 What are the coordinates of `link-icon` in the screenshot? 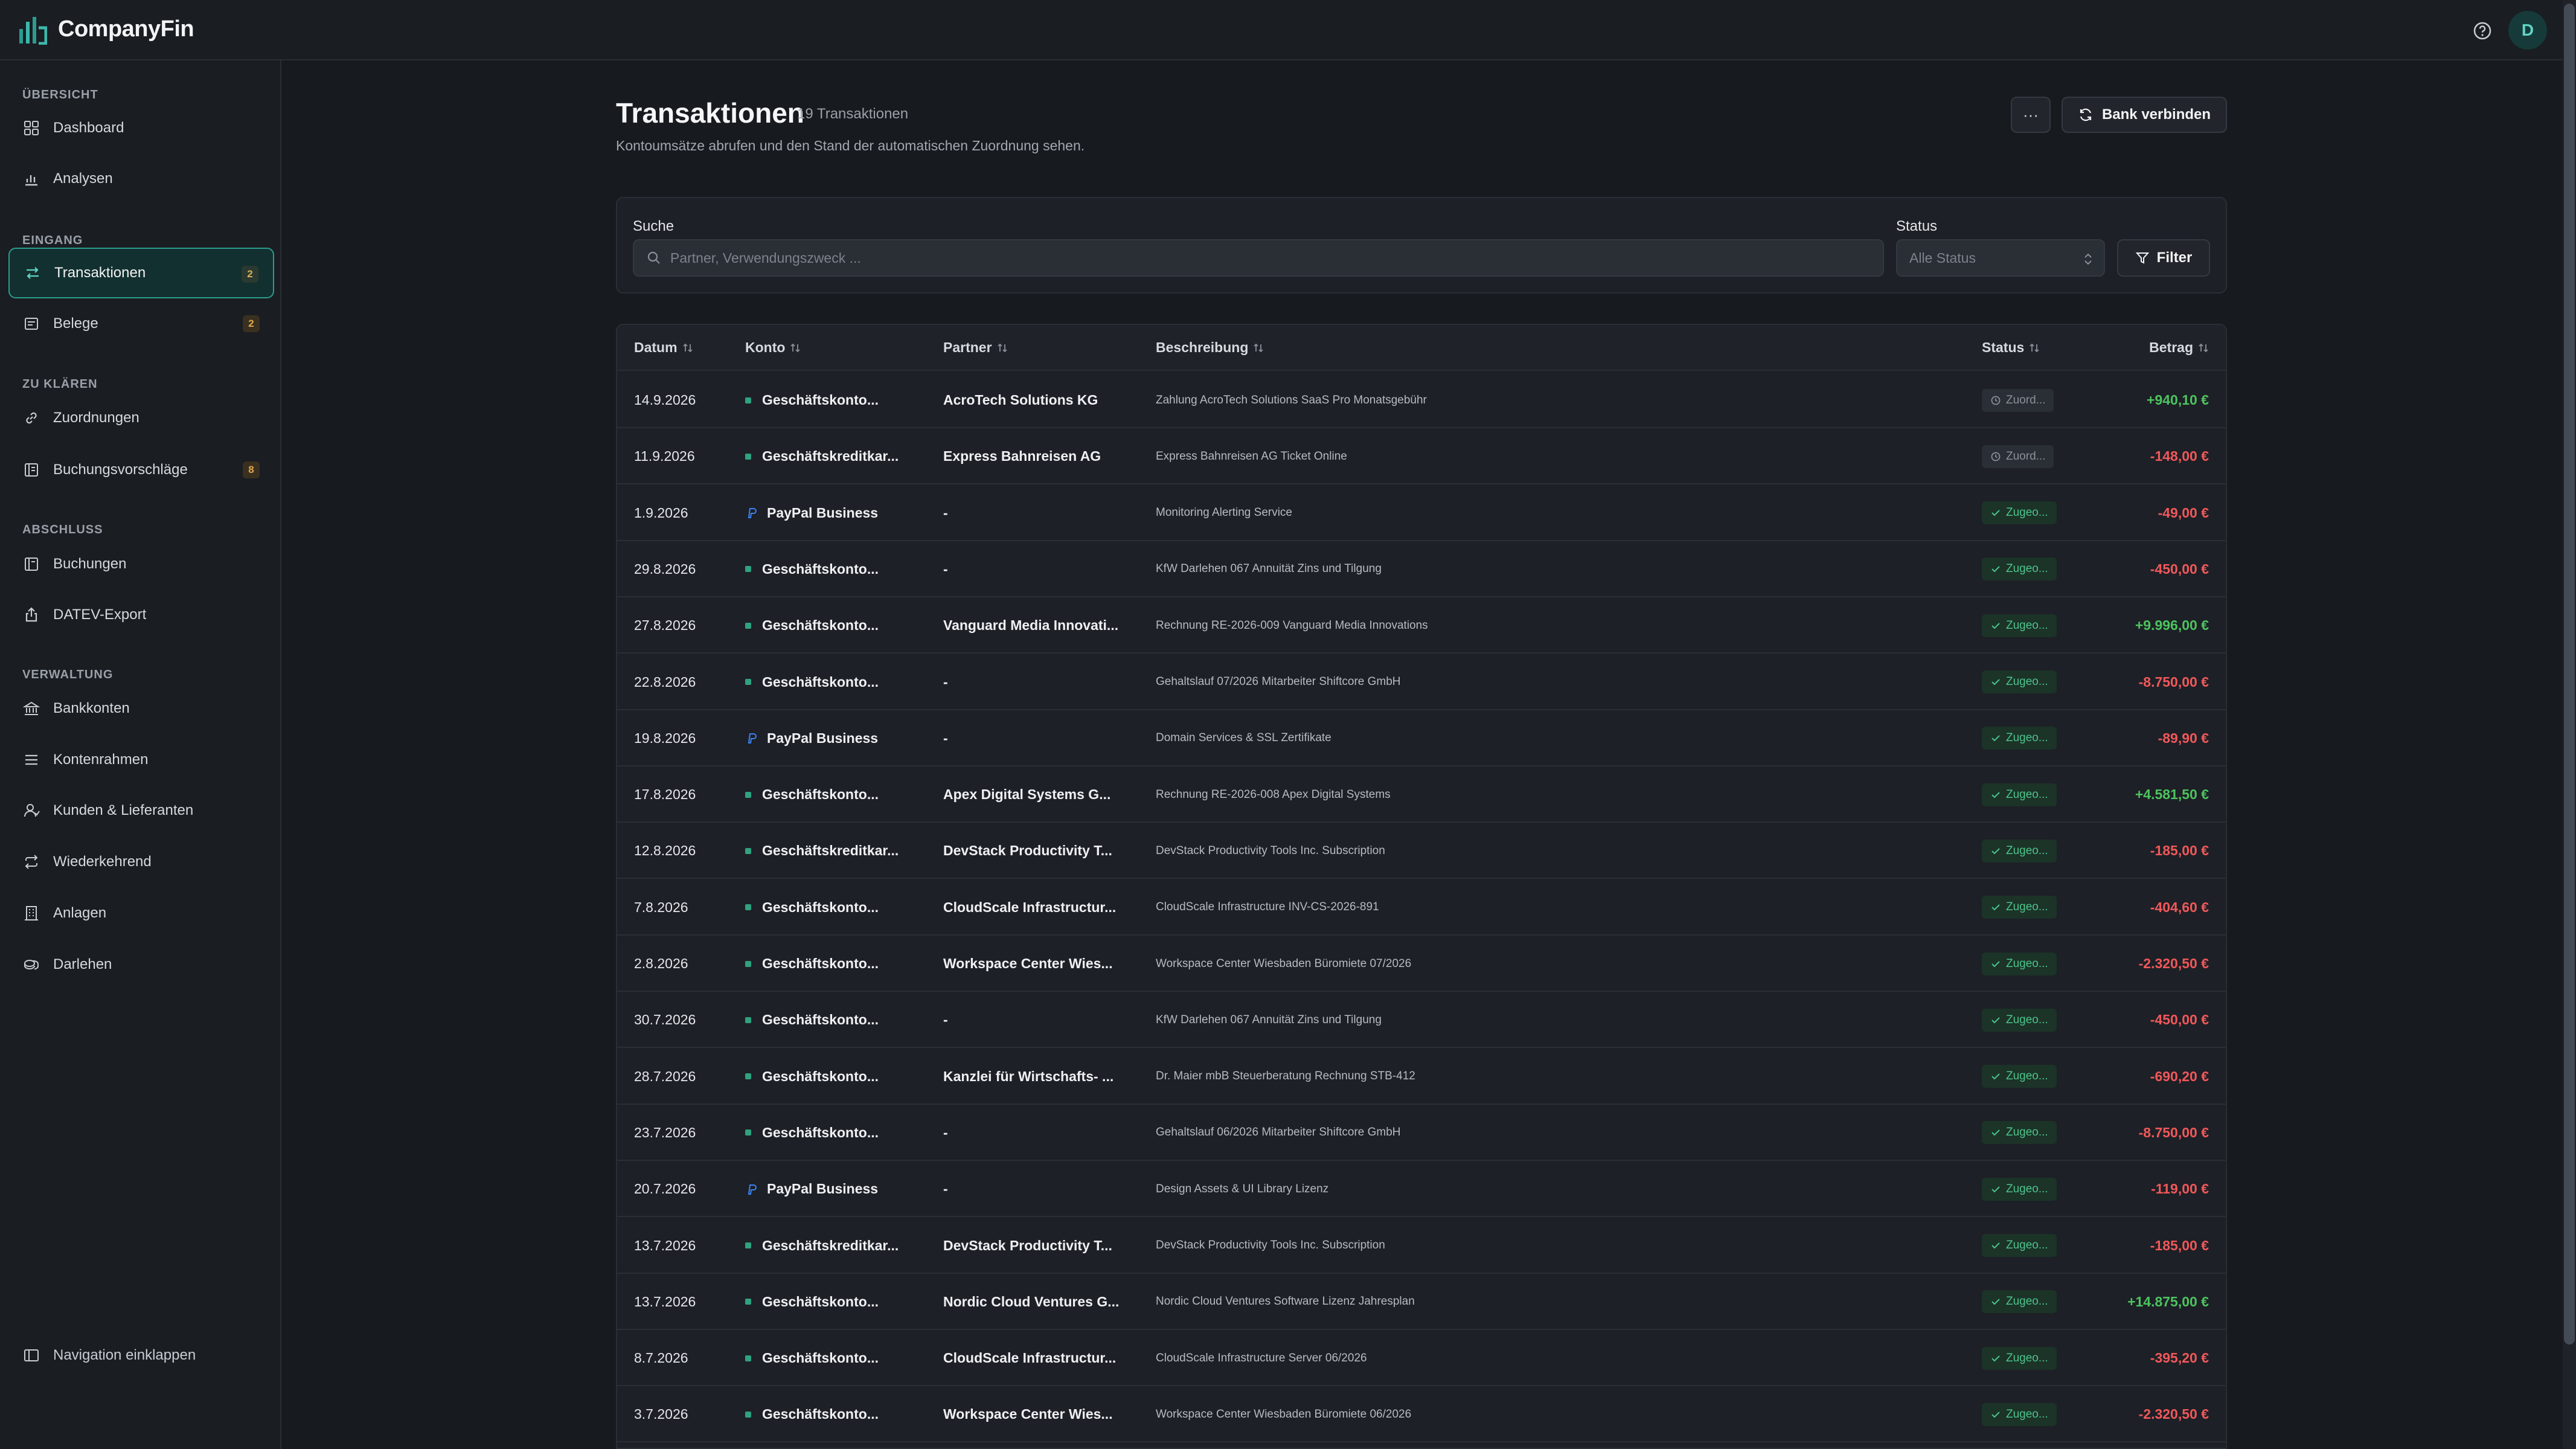 It's located at (31, 418).